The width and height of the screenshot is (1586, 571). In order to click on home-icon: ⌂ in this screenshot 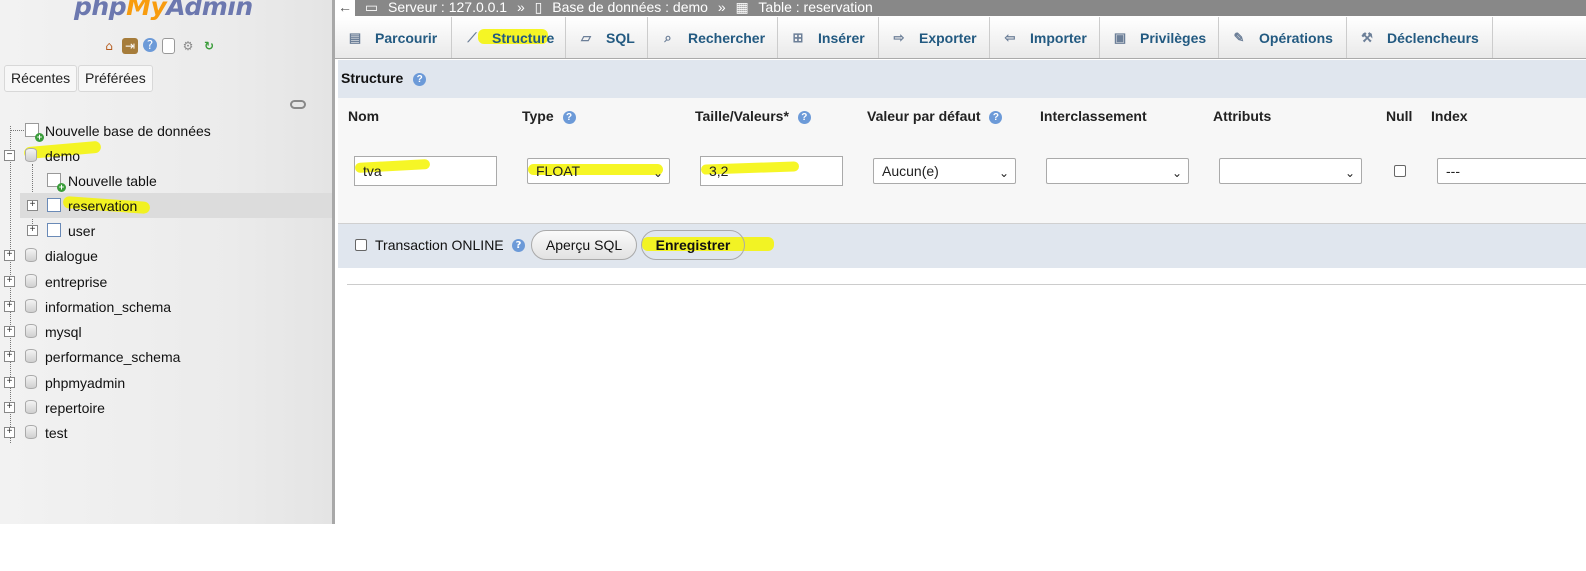, I will do `click(109, 46)`.